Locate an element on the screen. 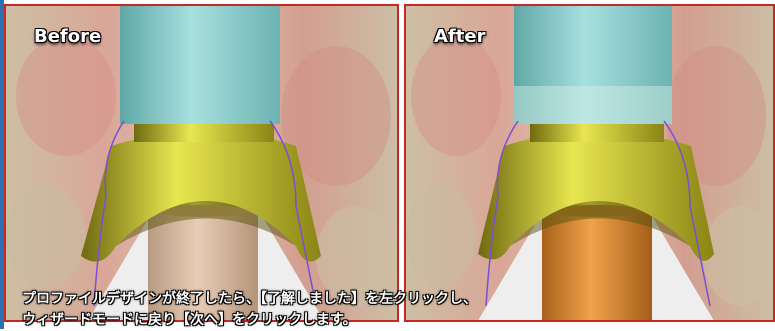 This screenshot has width=775, height=331. before-label: Before is located at coordinates (68, 36).